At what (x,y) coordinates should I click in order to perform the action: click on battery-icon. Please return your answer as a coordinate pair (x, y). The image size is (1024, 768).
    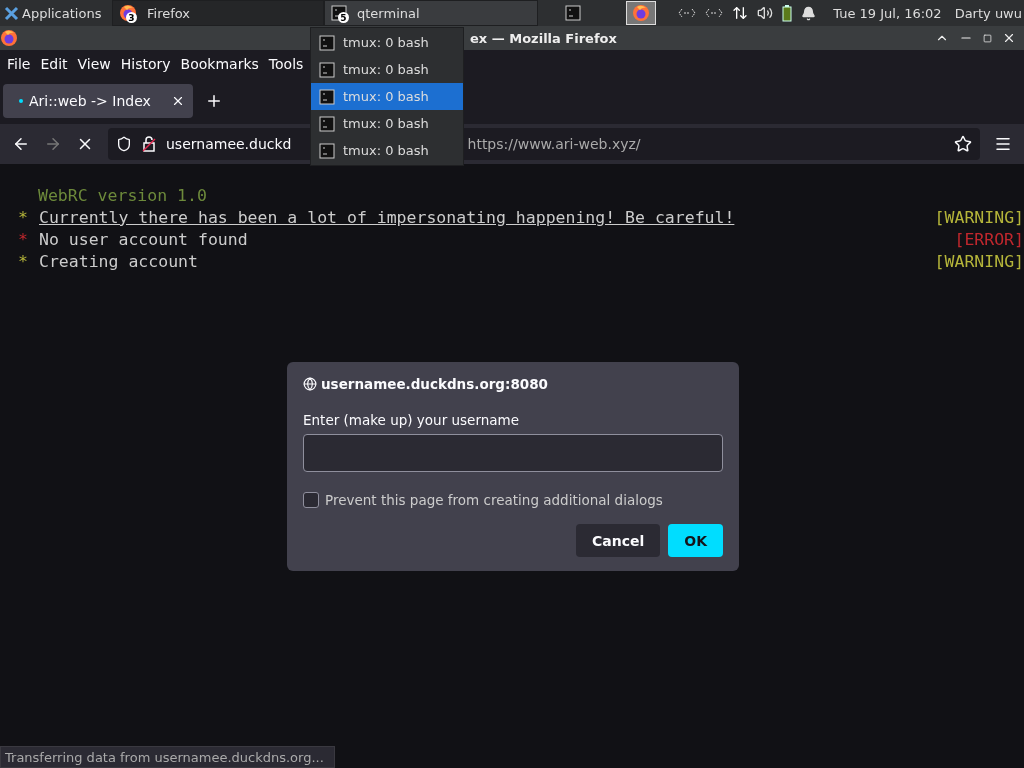
    Looking at the image, I should click on (787, 13).